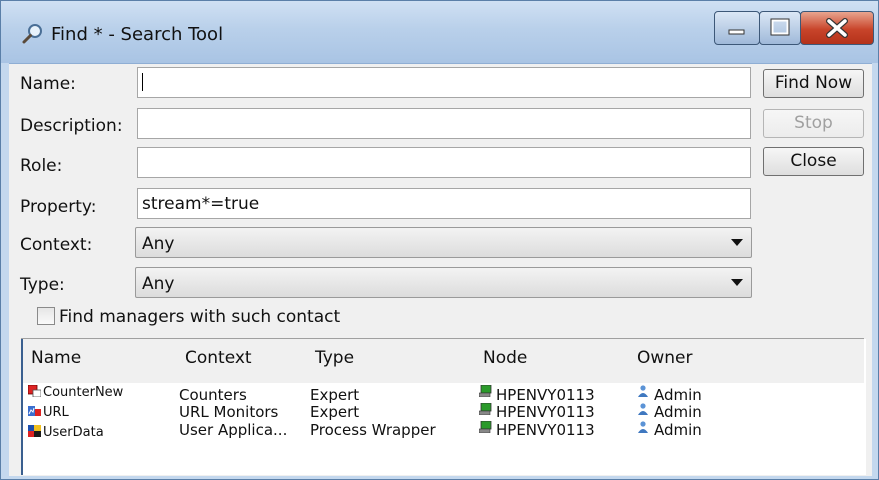 The width and height of the screenshot is (879, 480). I want to click on property-label: Property:, so click(58, 207).